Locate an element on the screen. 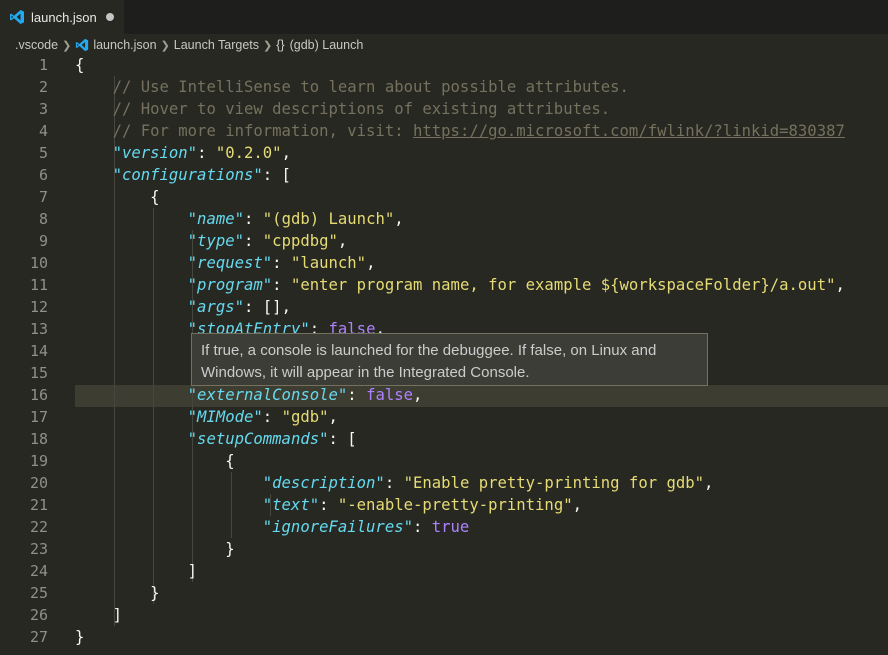 The height and width of the screenshot is (655, 888). line-number: 13 is located at coordinates (38, 329).